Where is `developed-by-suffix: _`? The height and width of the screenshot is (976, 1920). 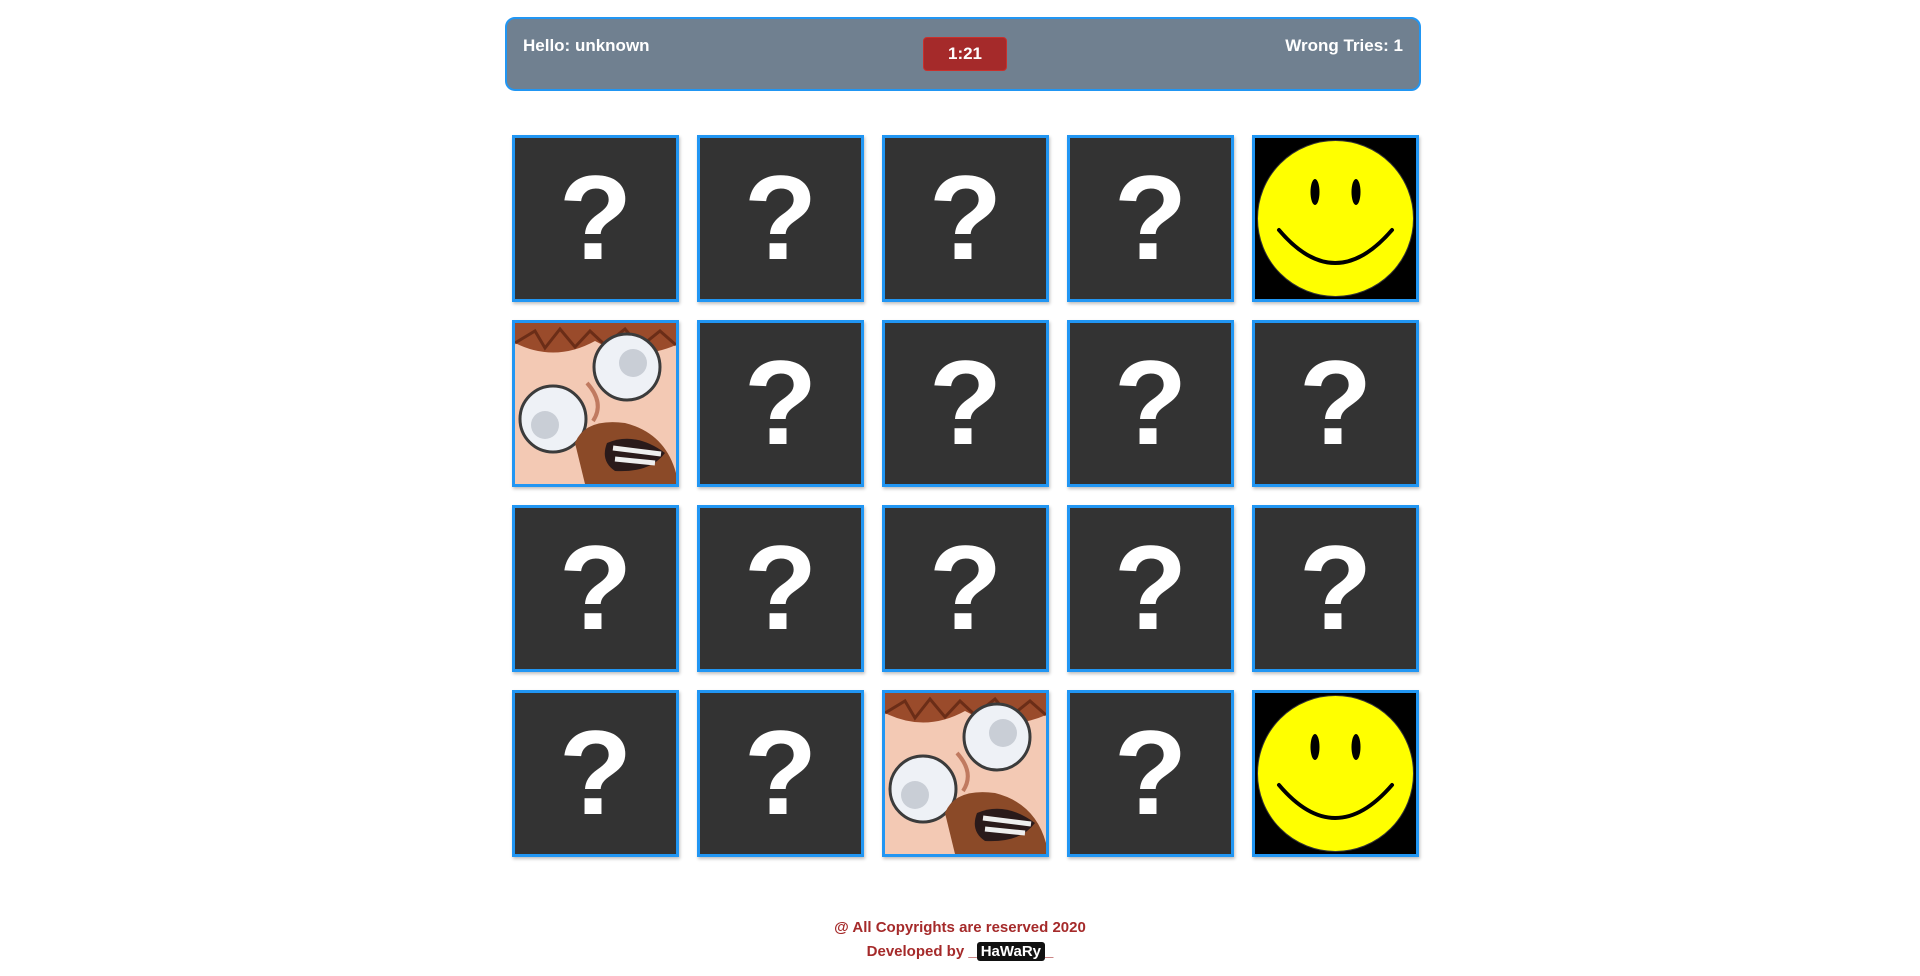
developed-by-suffix: _ is located at coordinates (1049, 951).